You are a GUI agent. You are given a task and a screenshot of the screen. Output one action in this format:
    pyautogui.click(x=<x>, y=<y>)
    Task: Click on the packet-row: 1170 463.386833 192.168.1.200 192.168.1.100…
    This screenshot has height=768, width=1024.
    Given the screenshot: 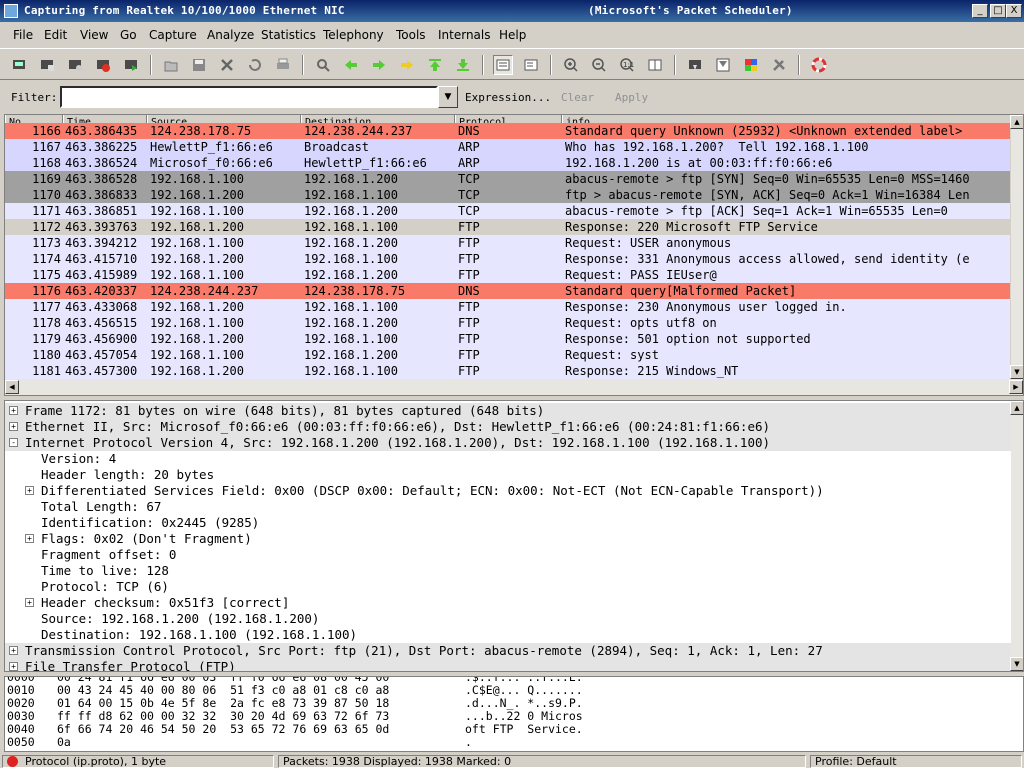 What is the action you would take?
    pyautogui.click(x=509, y=195)
    